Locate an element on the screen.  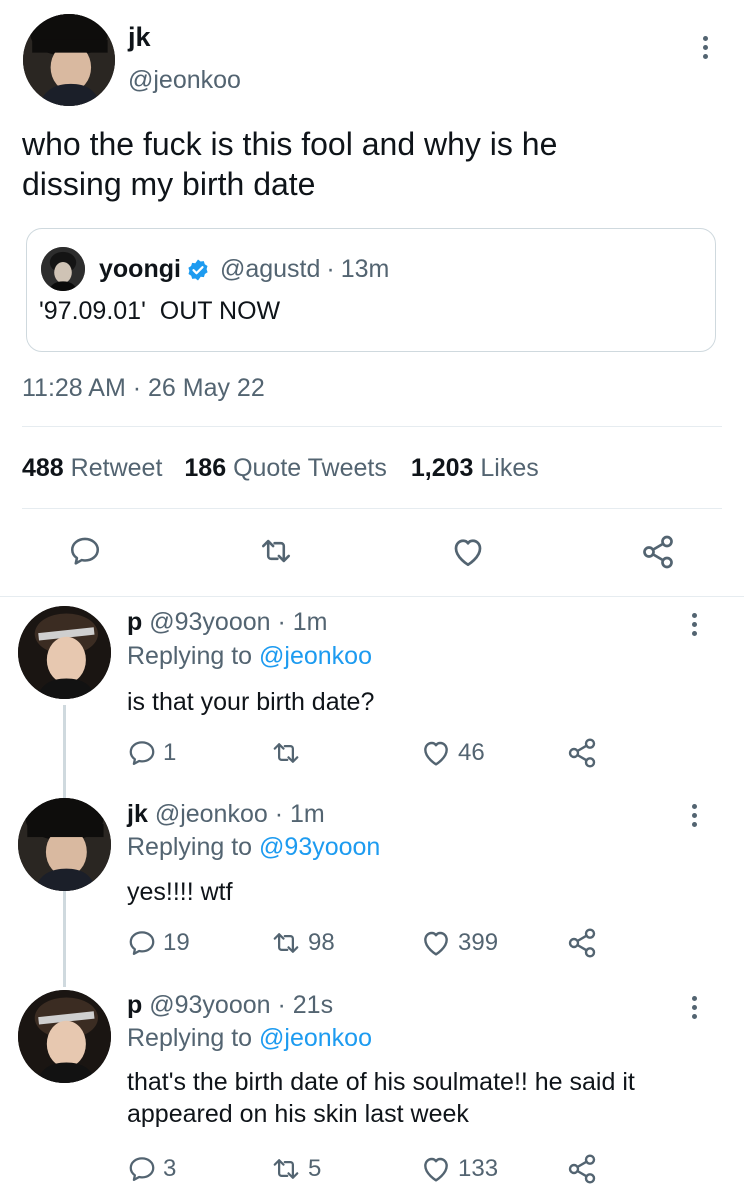
reply-text-line: appeared on his skin last week is located at coordinates (298, 1114).